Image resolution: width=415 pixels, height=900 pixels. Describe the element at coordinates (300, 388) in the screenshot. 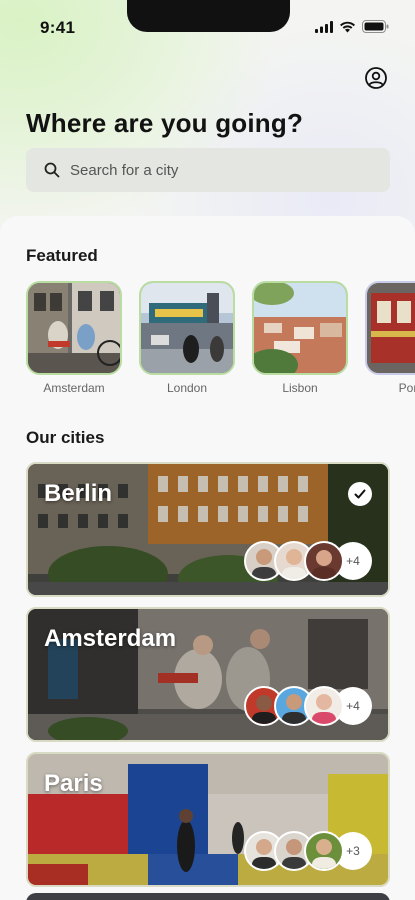

I see `featured-label: Lisbon` at that location.